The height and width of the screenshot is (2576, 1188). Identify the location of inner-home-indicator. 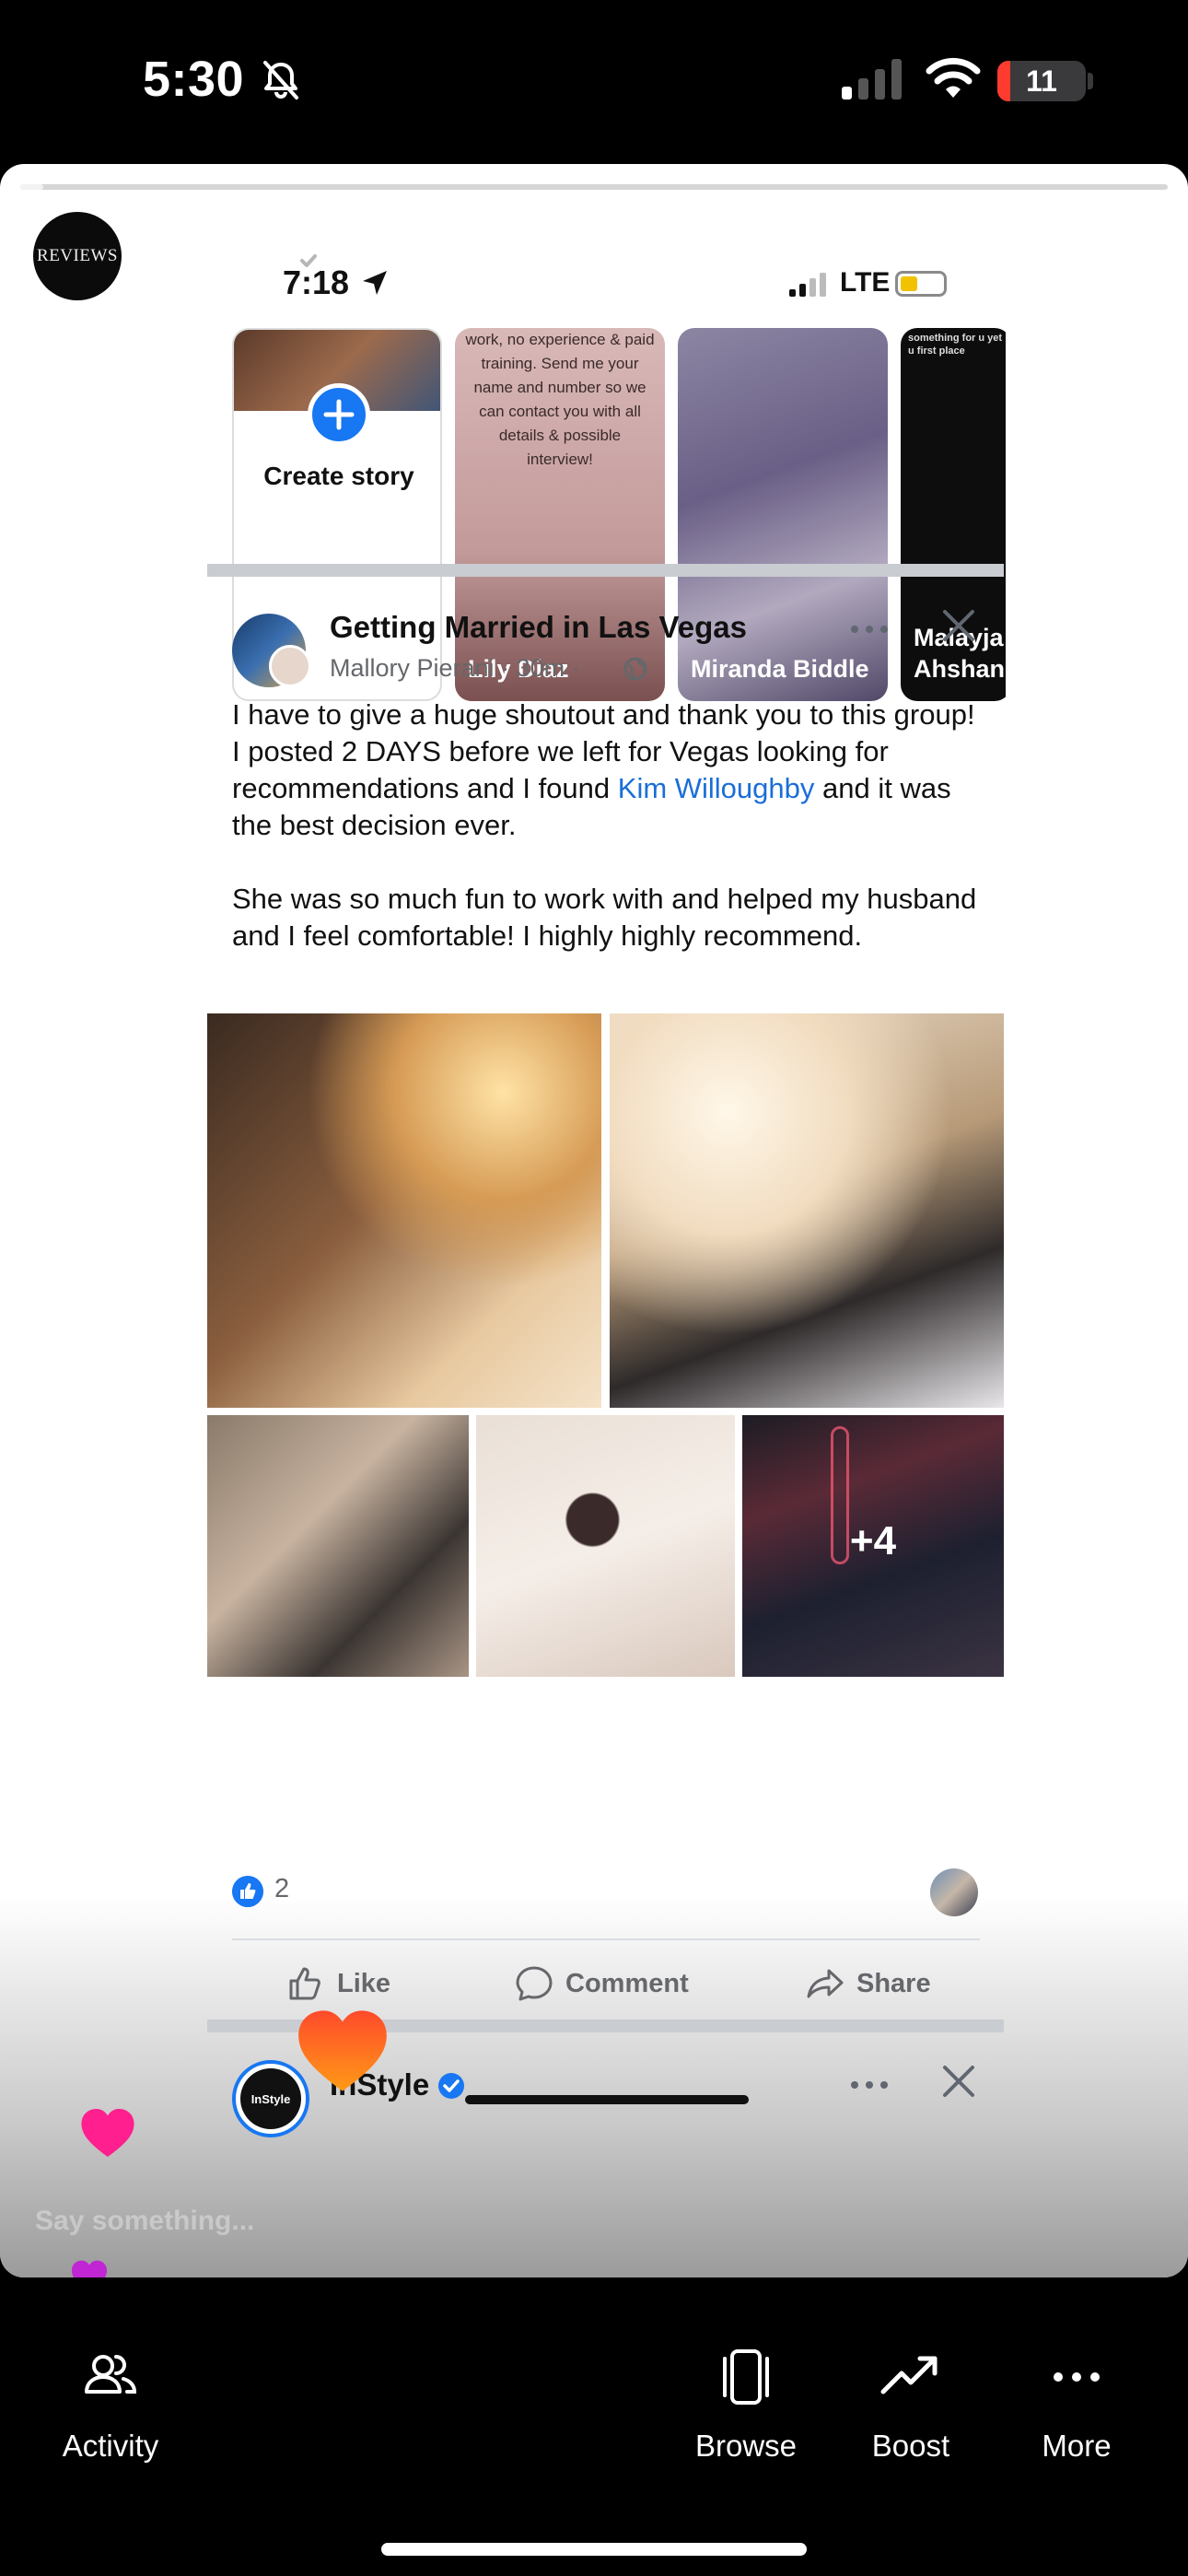
(607, 2099).